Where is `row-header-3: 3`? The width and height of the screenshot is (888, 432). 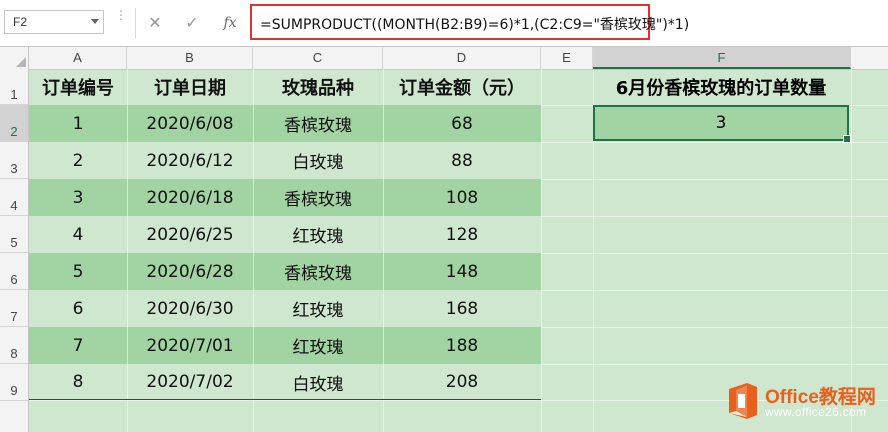
row-header-3: 3 is located at coordinates (14, 160).